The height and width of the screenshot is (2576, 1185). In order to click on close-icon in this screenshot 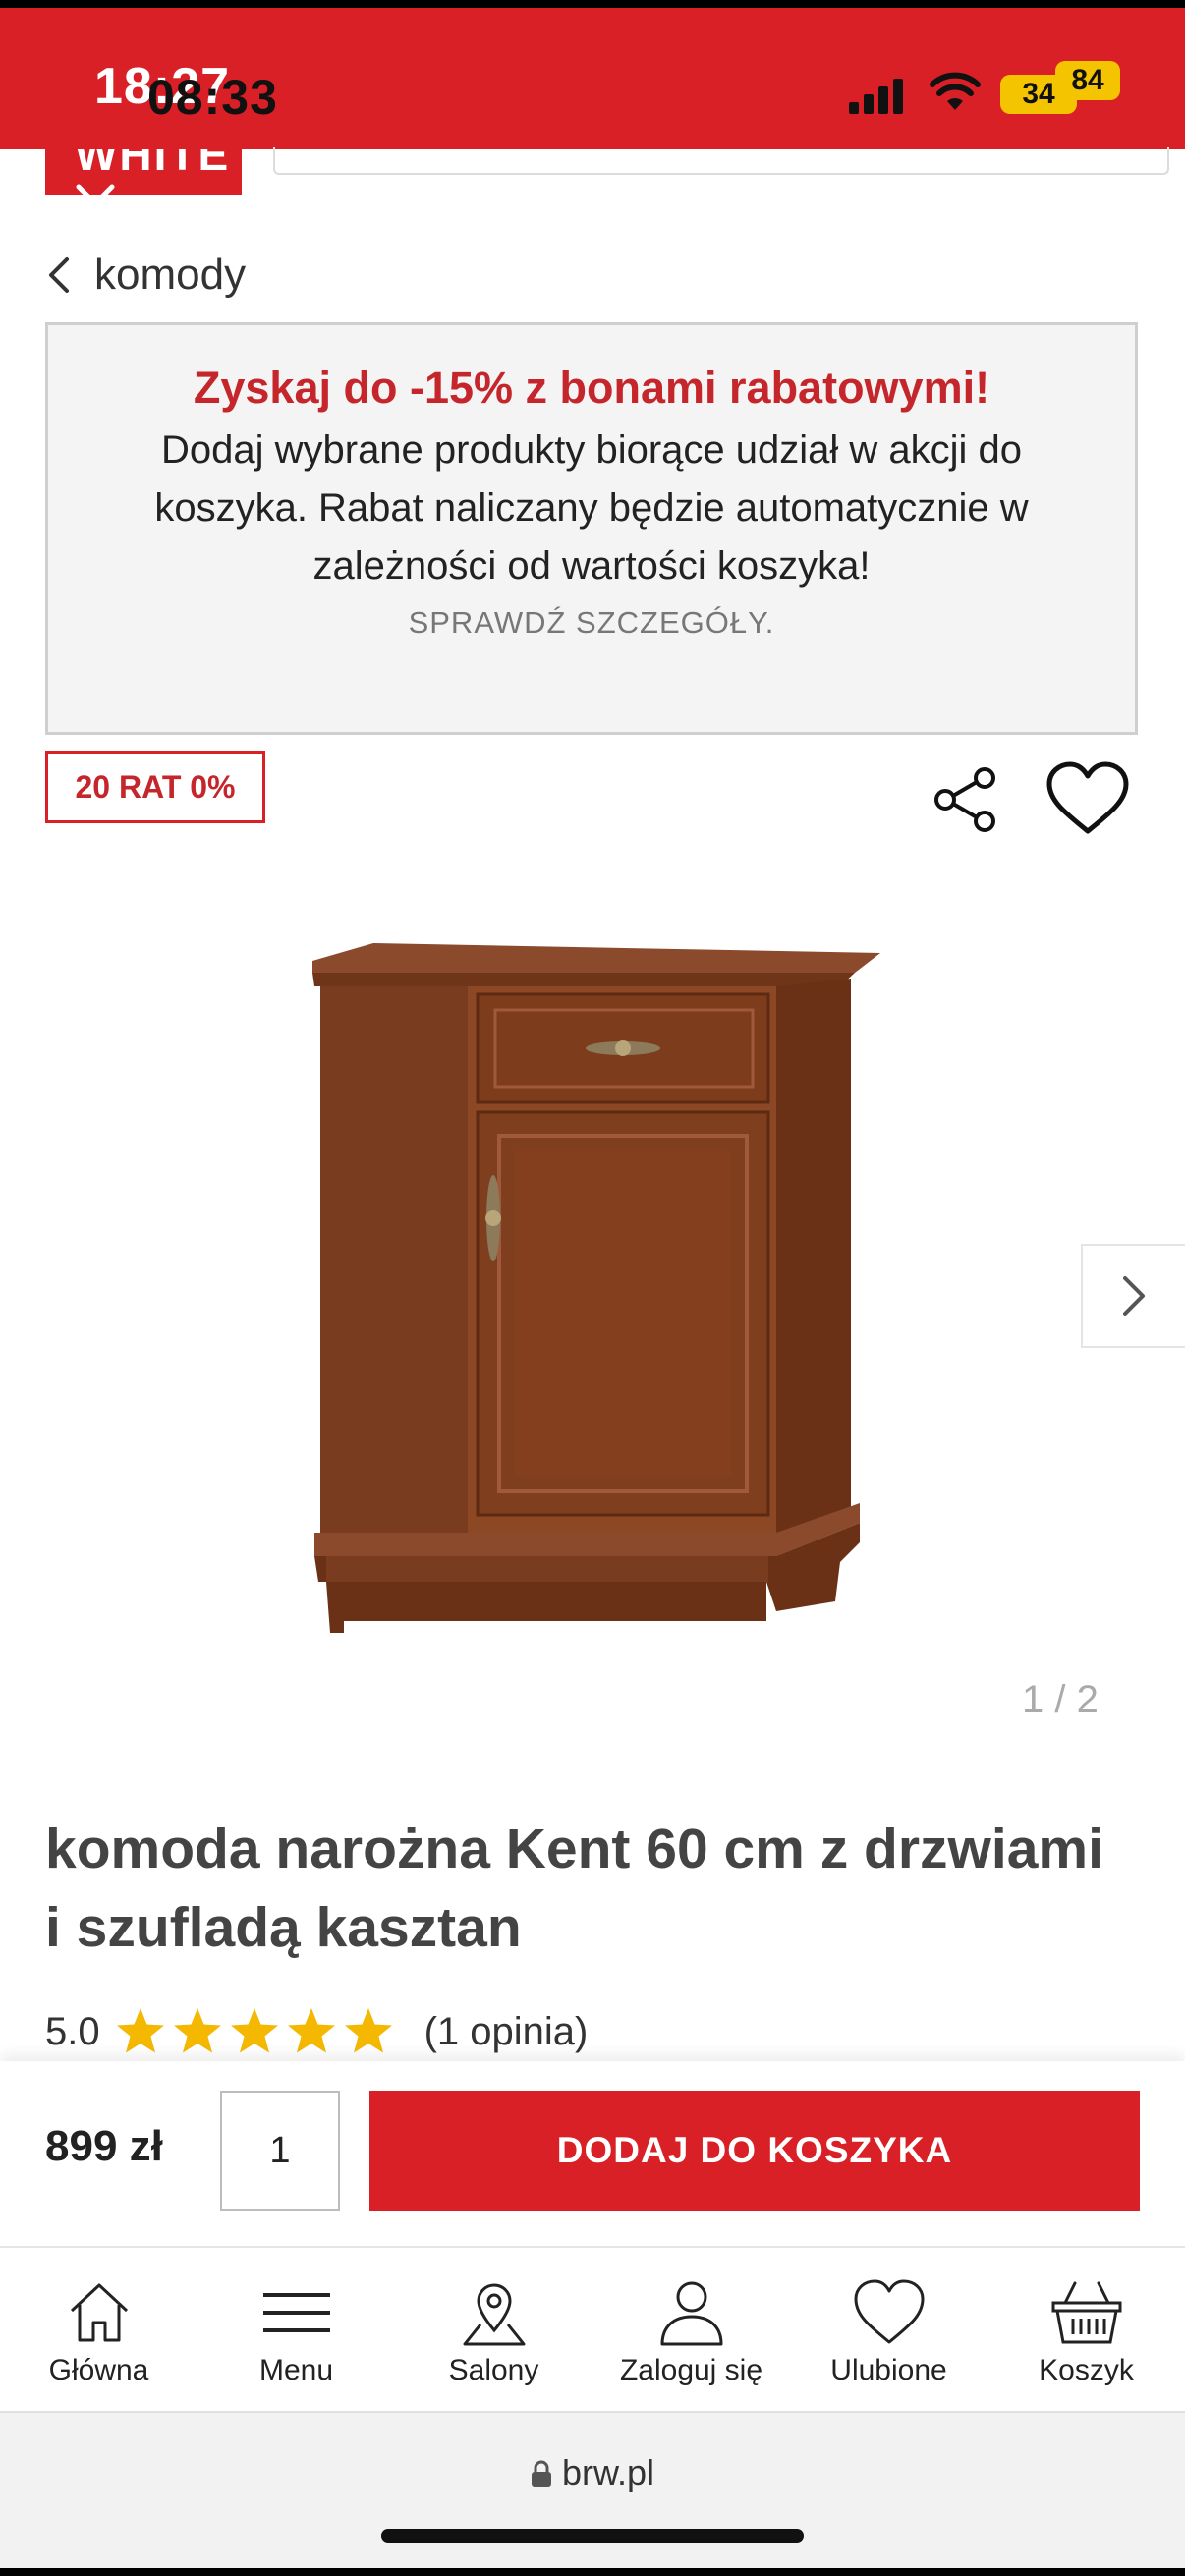, I will do `click(96, 203)`.